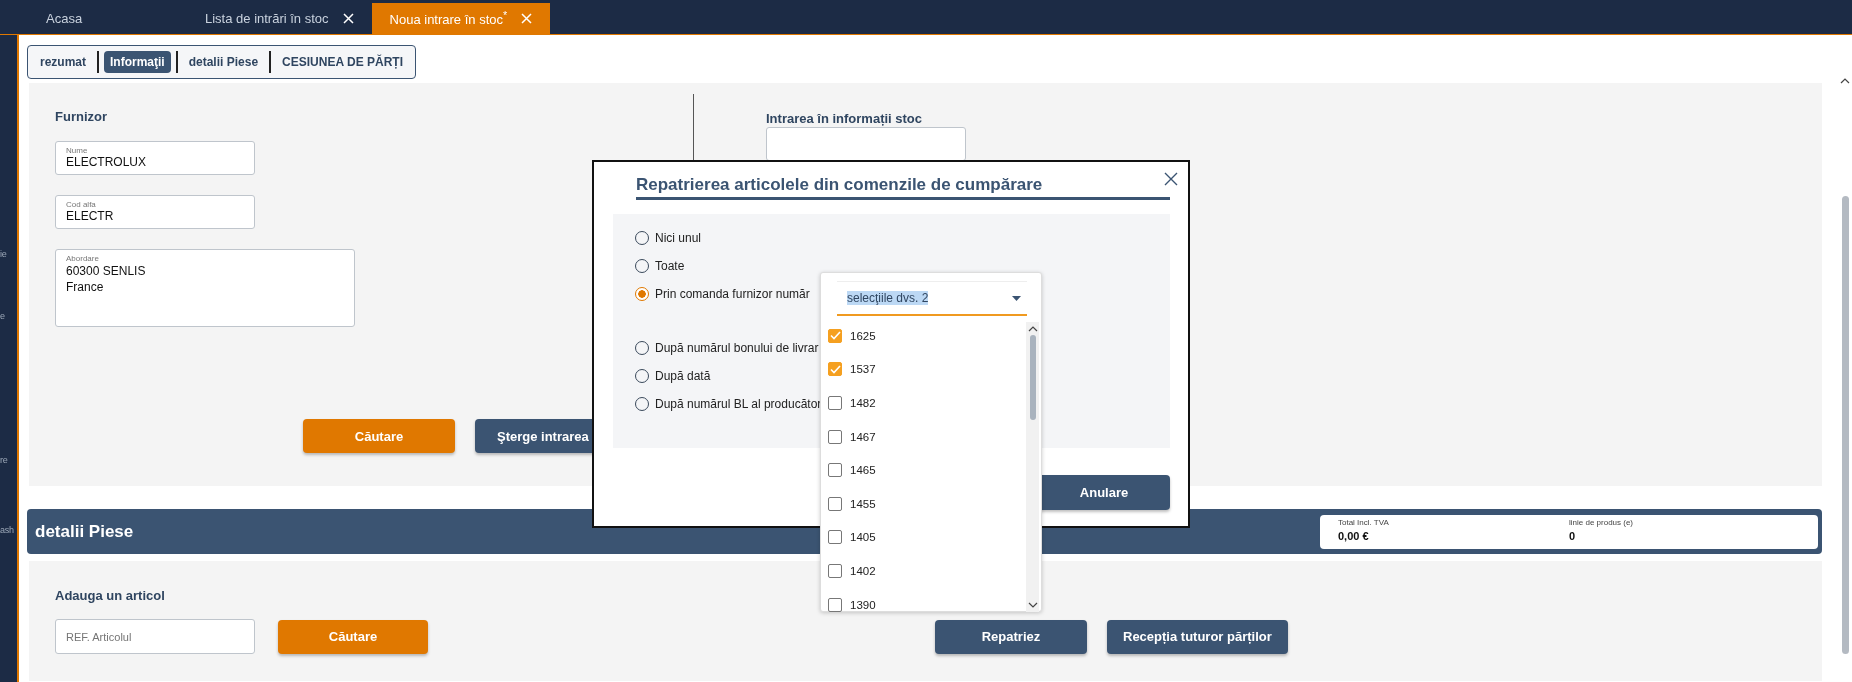 The height and width of the screenshot is (682, 1852). I want to click on sidebar-item: re, so click(8, 460).